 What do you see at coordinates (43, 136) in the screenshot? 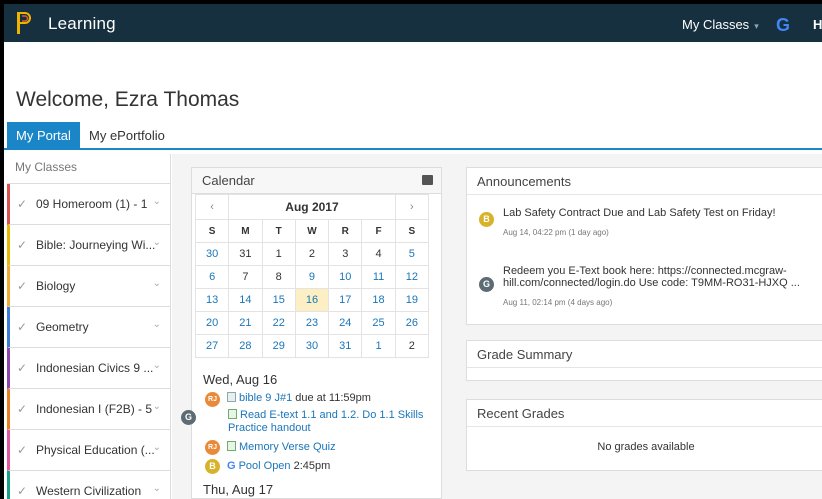
I see `tab-my-portal: My Portal` at bounding box center [43, 136].